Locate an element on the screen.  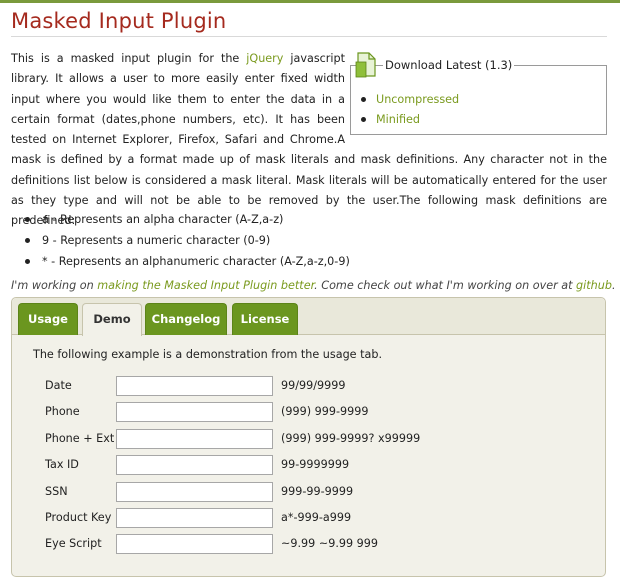
field-label: Phone + Ext is located at coordinates (80, 438).